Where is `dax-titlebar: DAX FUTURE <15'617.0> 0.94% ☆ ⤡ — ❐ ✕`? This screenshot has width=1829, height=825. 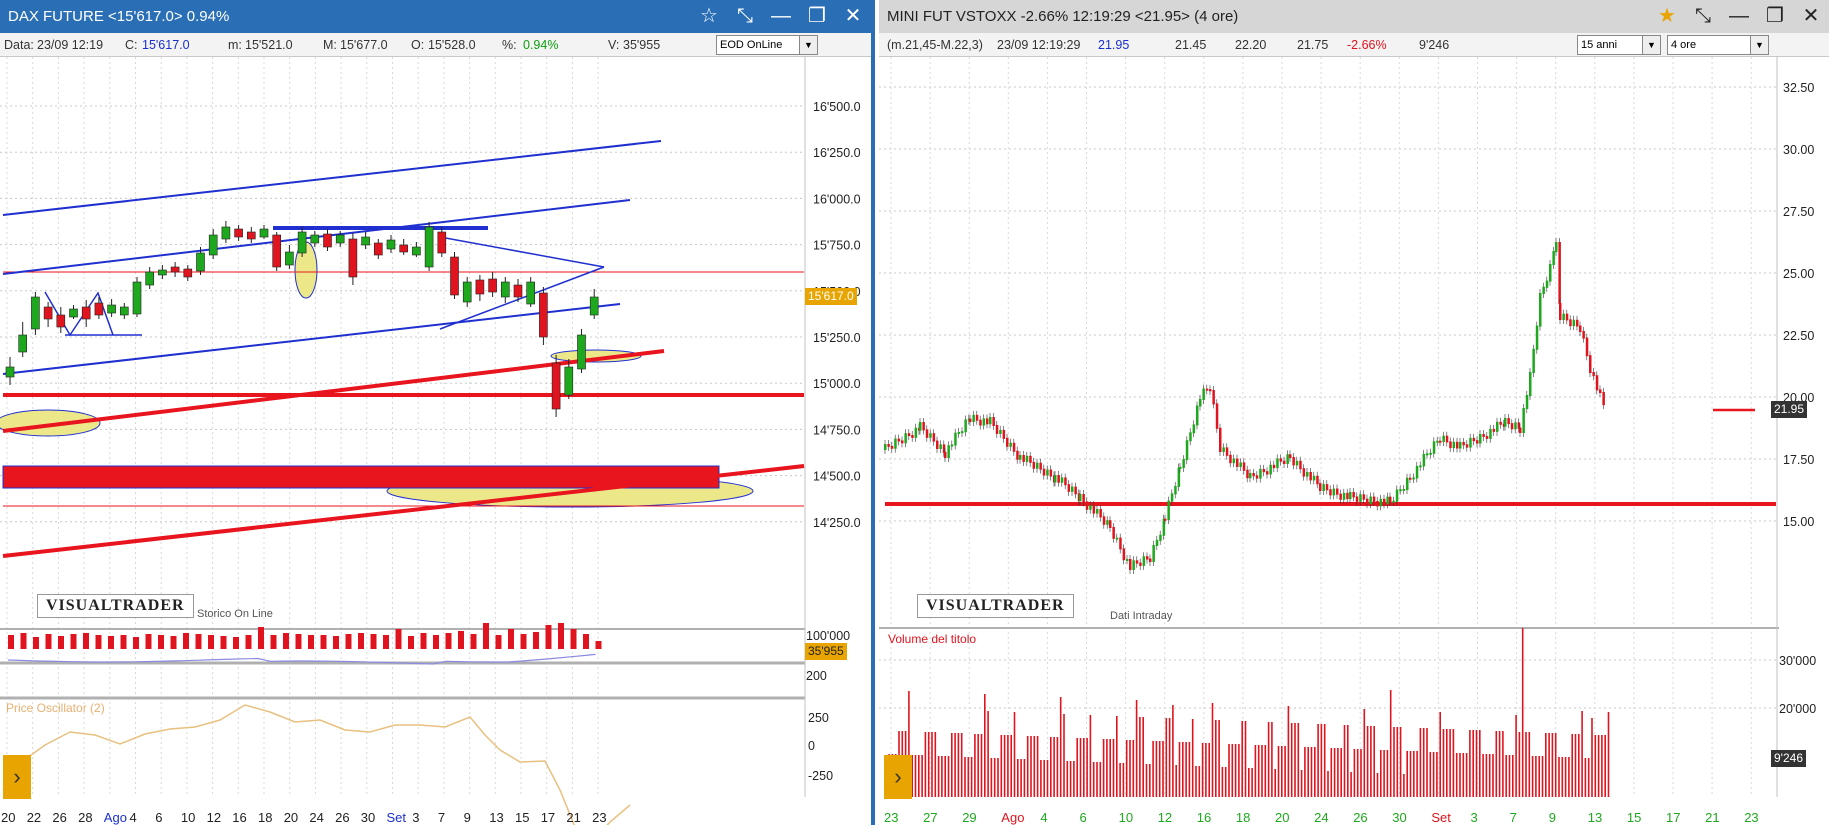
dax-titlebar: DAX FUTURE <15'617.0> 0.94% ☆ ⤡ — ❐ ✕ is located at coordinates (435, 16).